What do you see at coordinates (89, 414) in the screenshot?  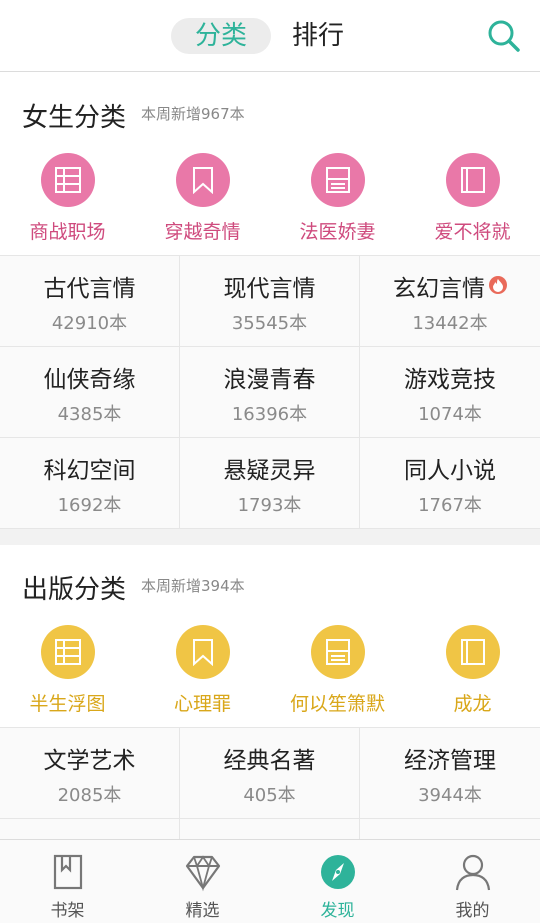 I see `category-count: 4385本` at bounding box center [89, 414].